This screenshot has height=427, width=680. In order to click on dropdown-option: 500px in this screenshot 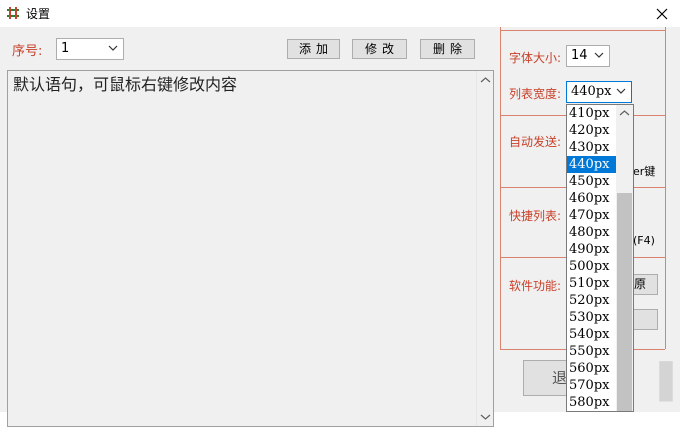, I will do `click(592, 266)`.